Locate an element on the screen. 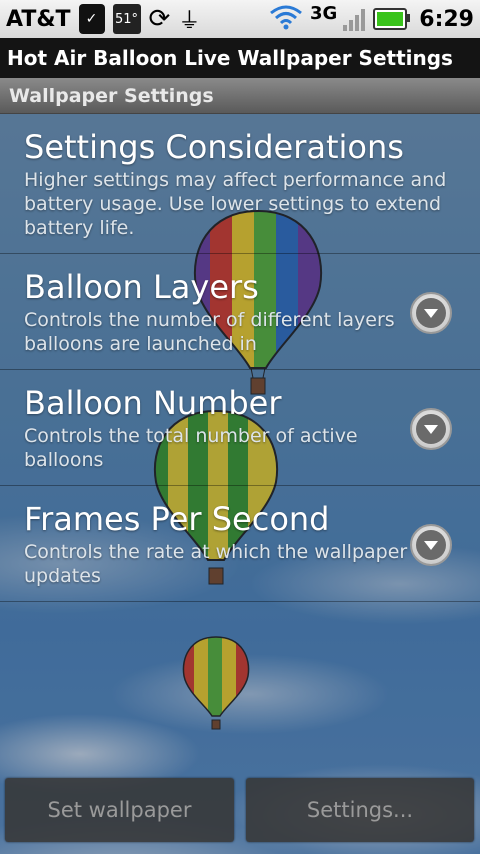  balloon-number-dropdown-button is located at coordinates (431, 429).